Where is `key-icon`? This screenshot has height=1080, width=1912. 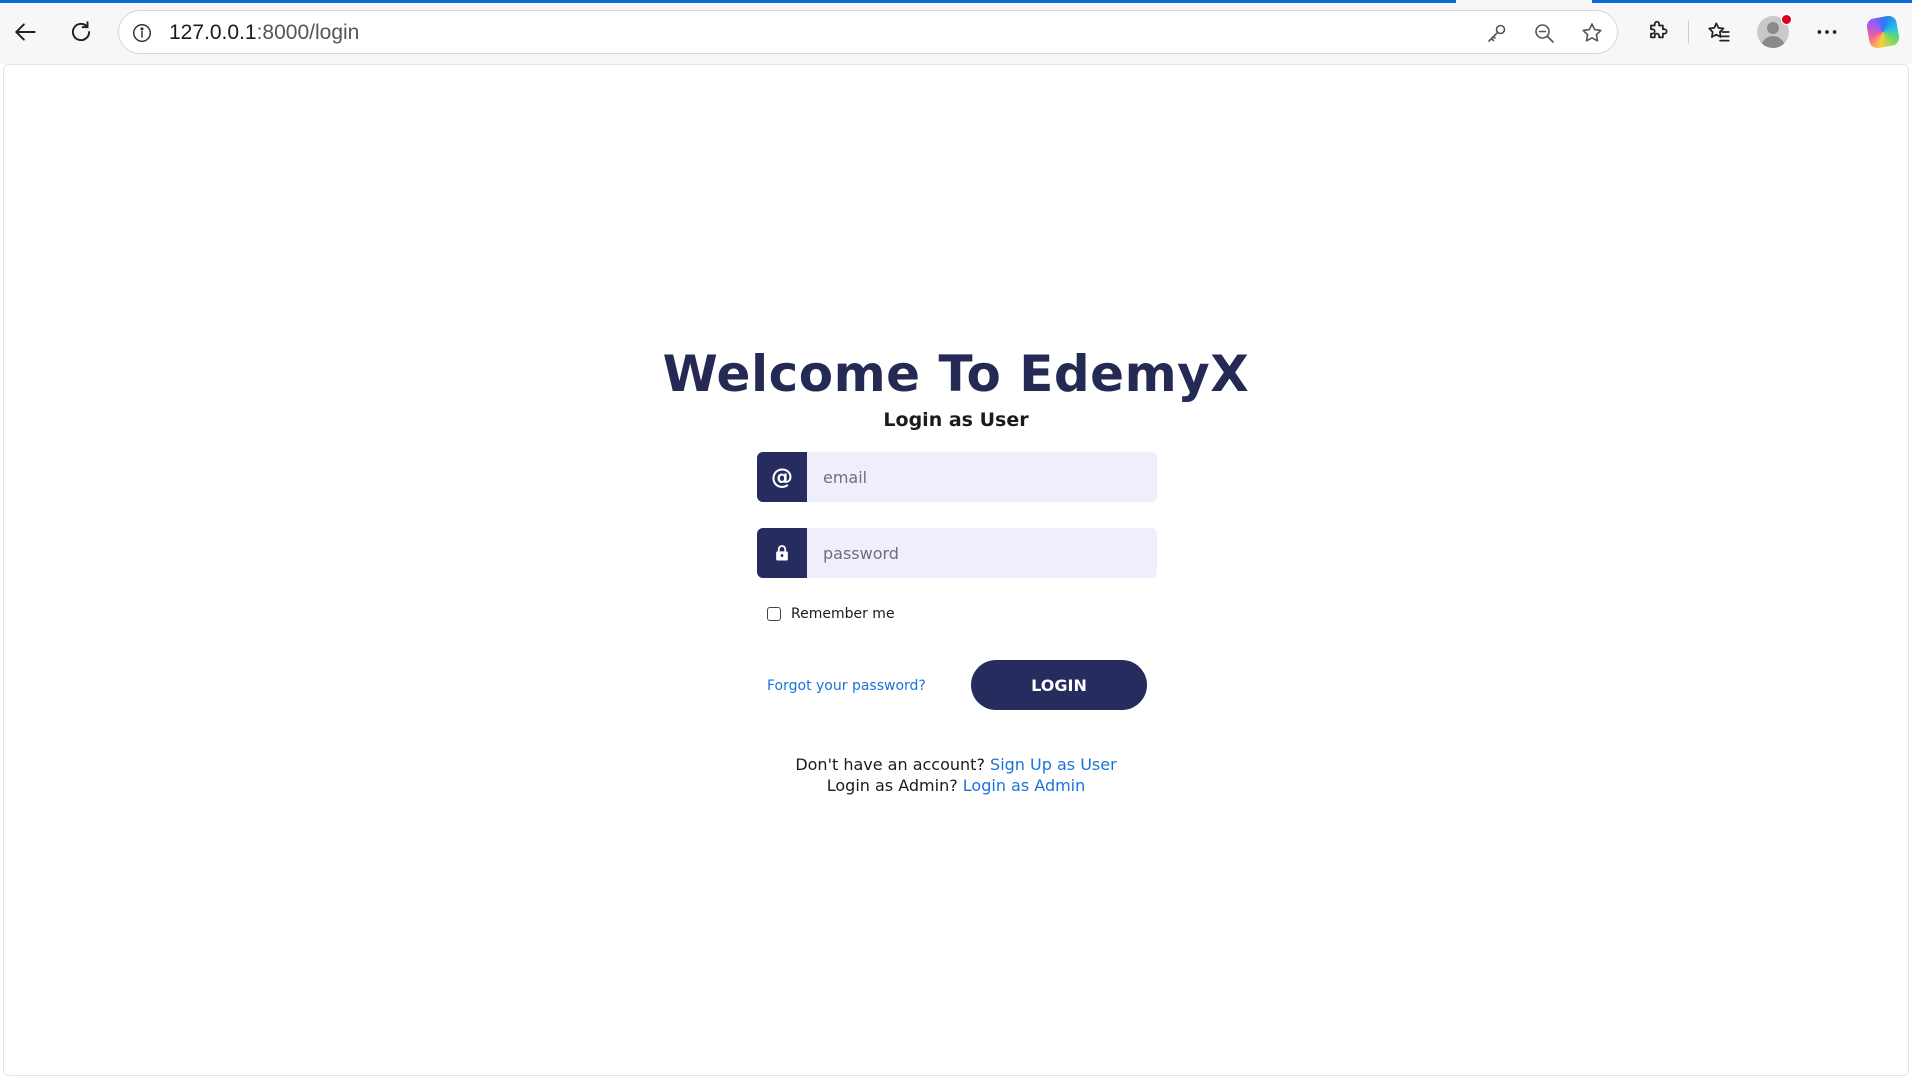 key-icon is located at coordinates (1497, 33).